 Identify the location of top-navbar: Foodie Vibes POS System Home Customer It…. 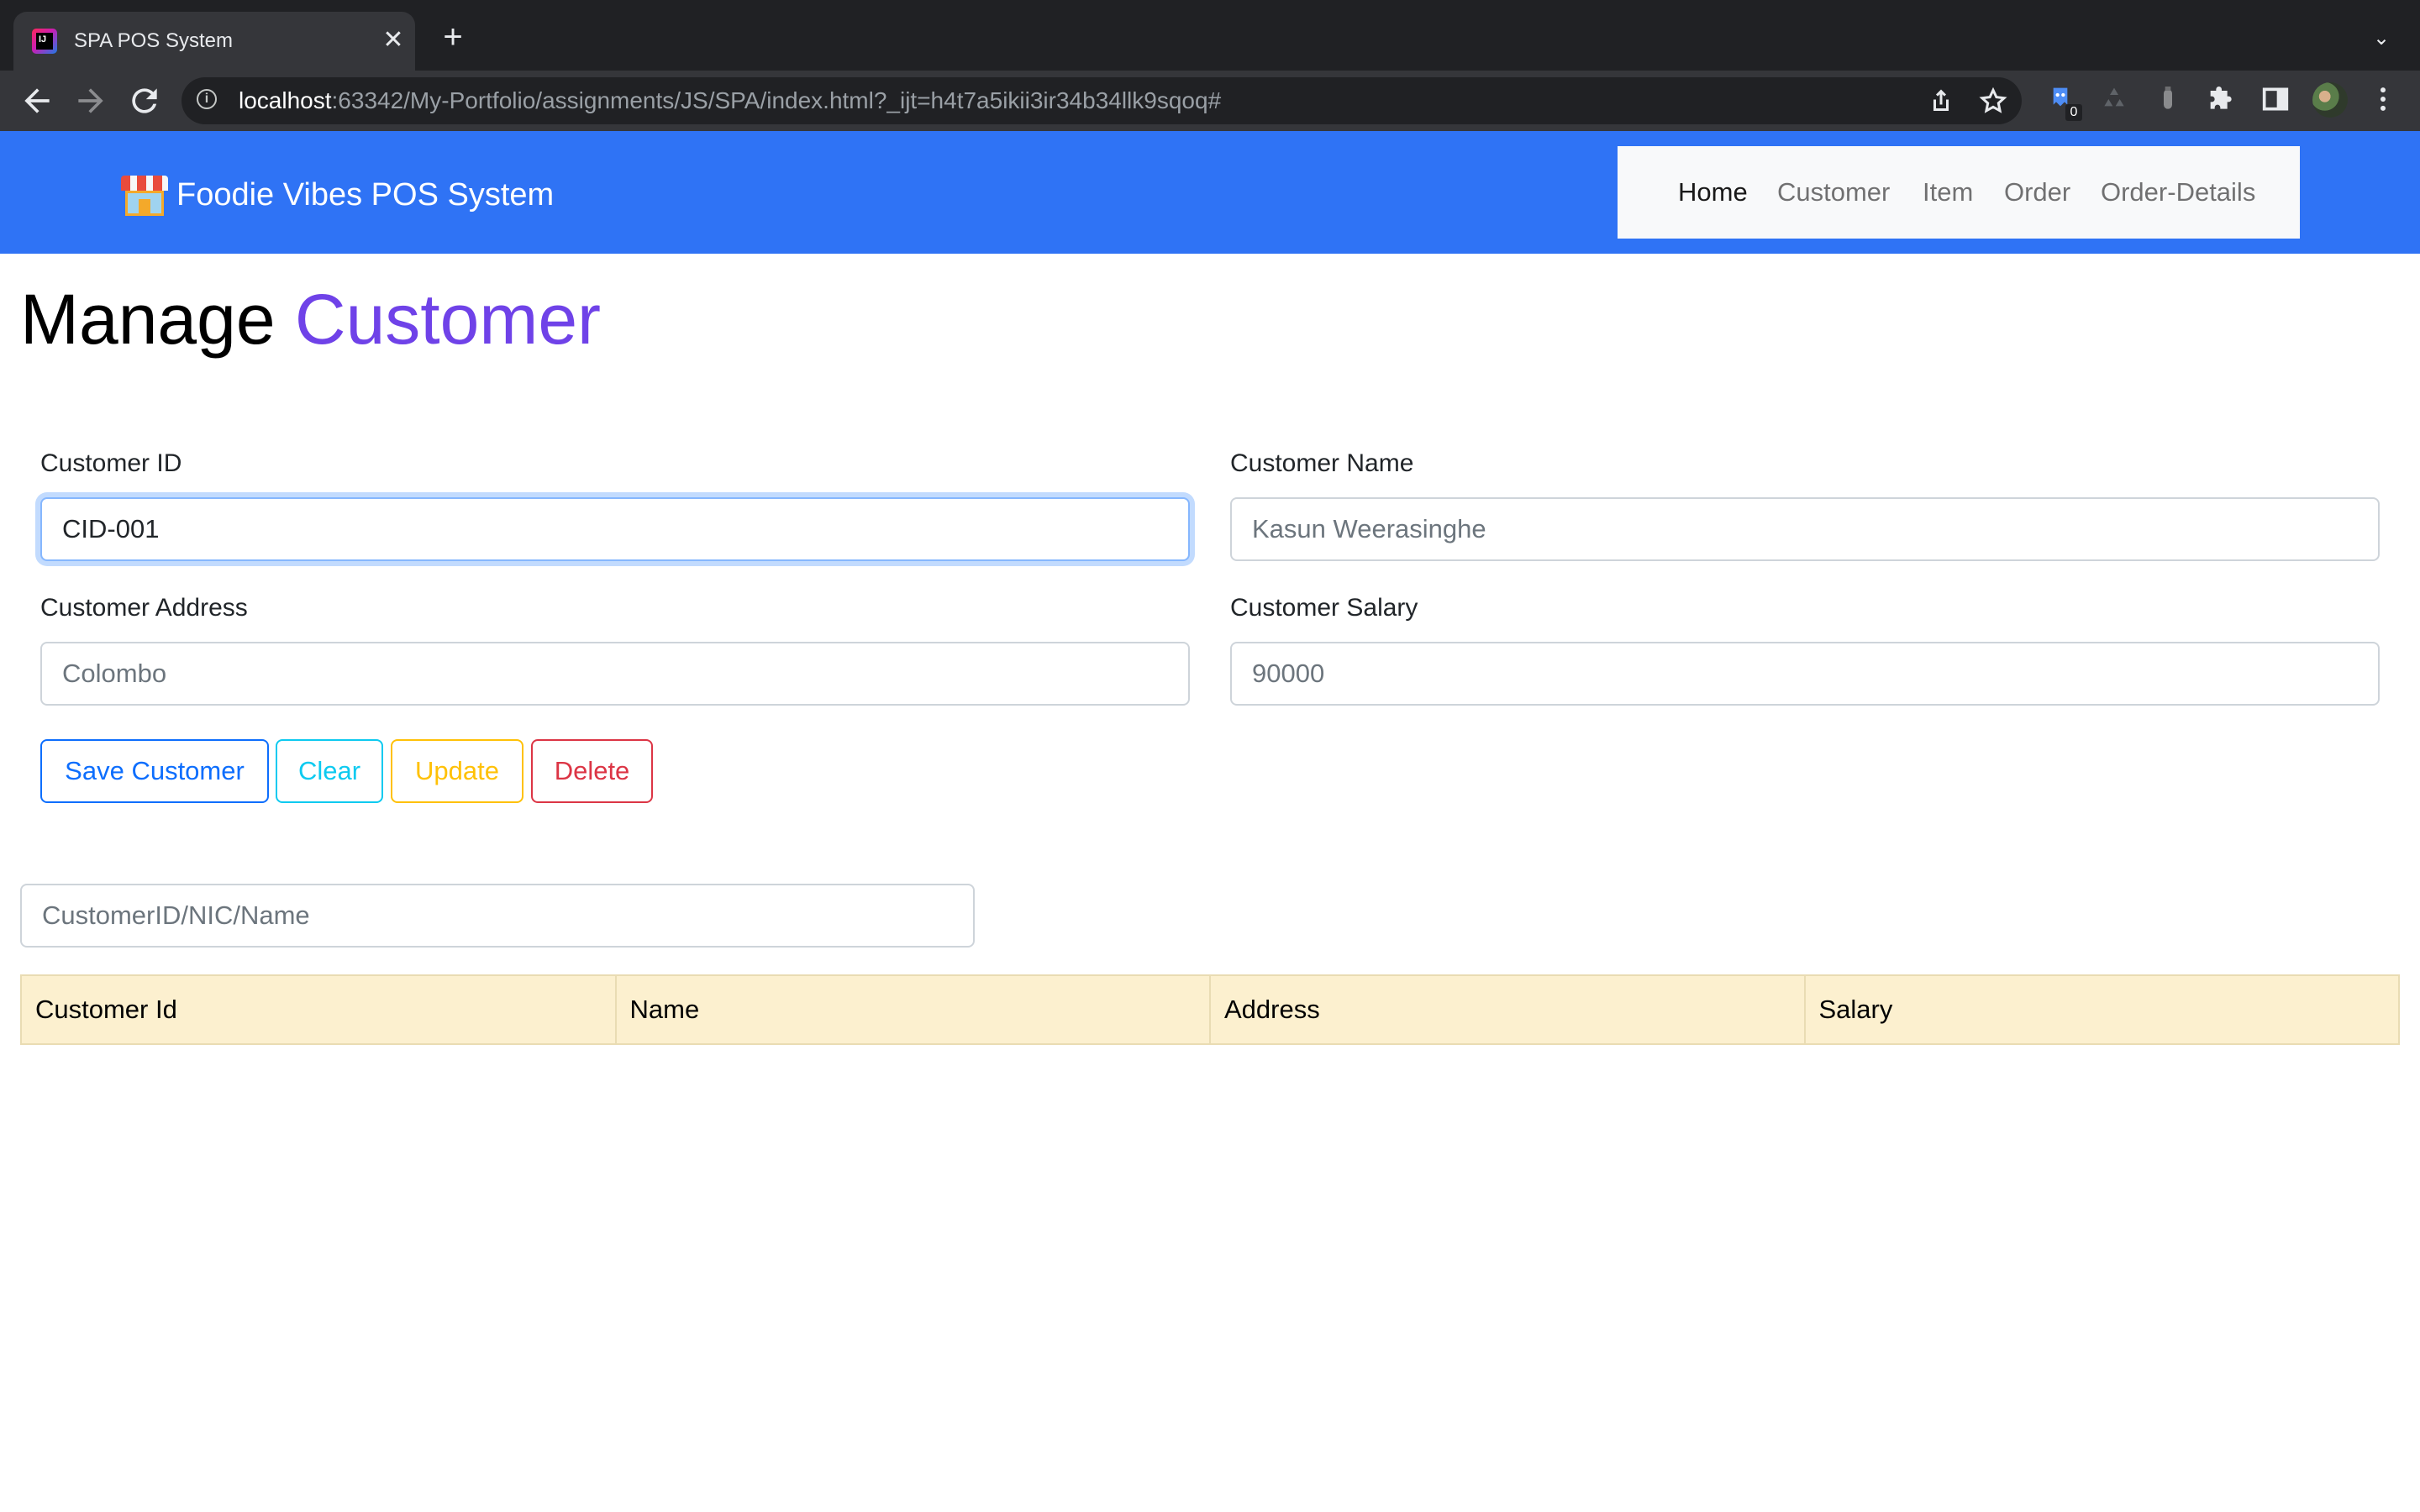
(1210, 192).